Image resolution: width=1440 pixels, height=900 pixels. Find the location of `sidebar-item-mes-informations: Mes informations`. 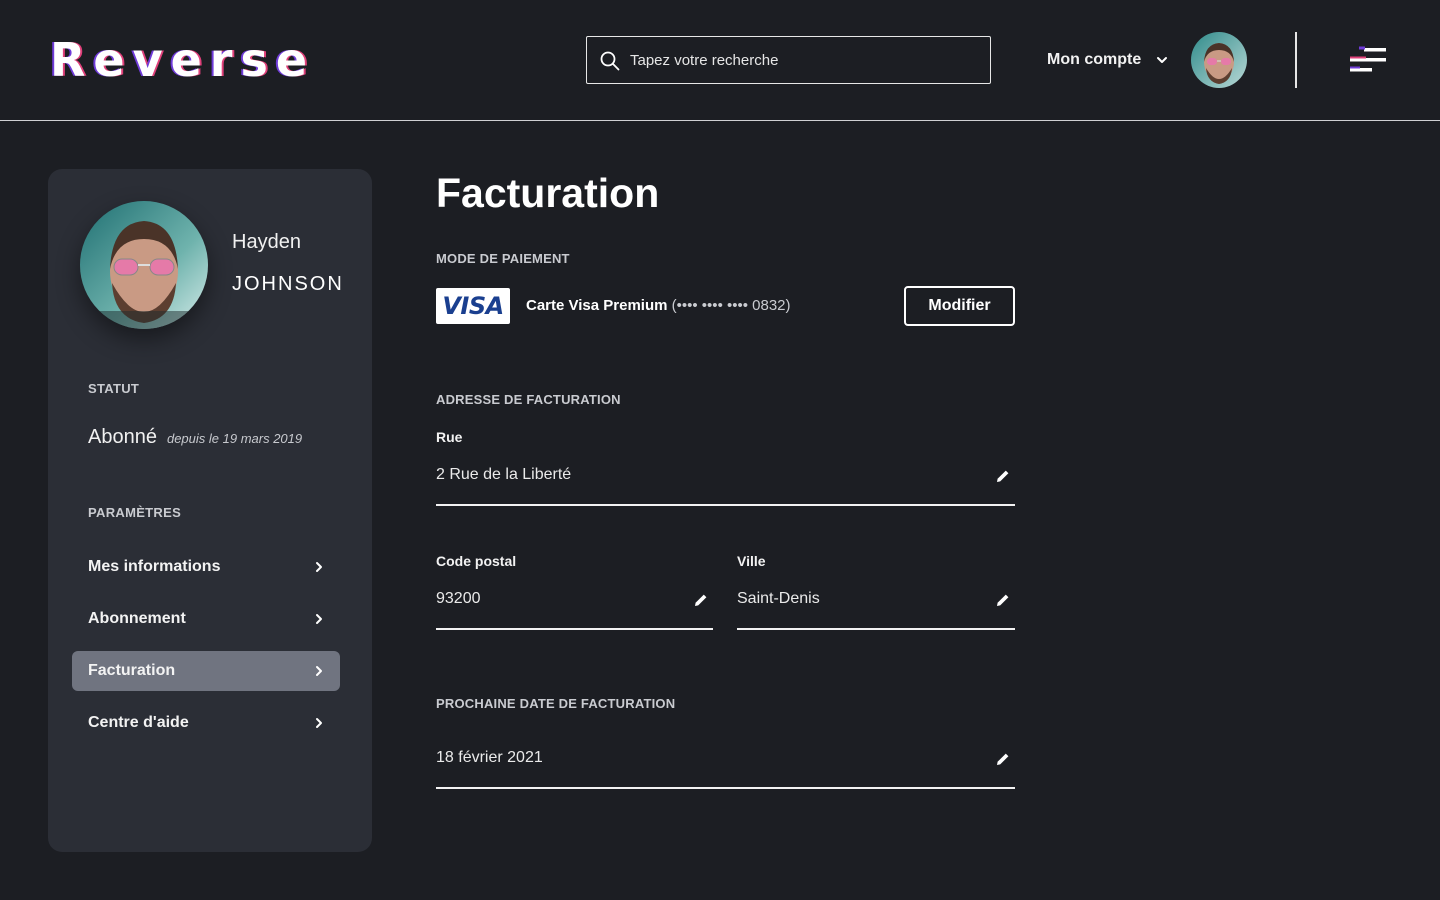

sidebar-item-mes-informations: Mes informations is located at coordinates (206, 567).